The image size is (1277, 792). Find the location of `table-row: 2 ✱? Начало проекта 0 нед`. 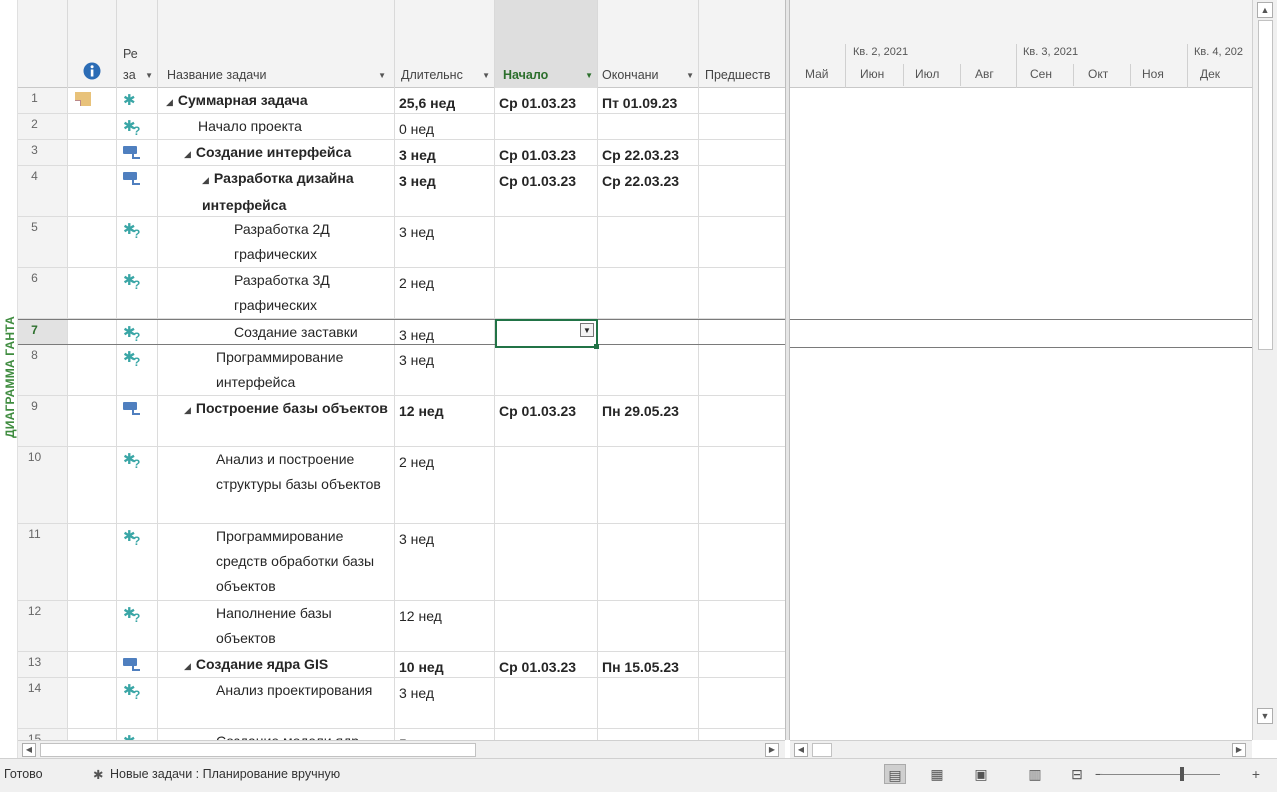

table-row: 2 ✱? Начало проекта 0 нед is located at coordinates (401, 127).